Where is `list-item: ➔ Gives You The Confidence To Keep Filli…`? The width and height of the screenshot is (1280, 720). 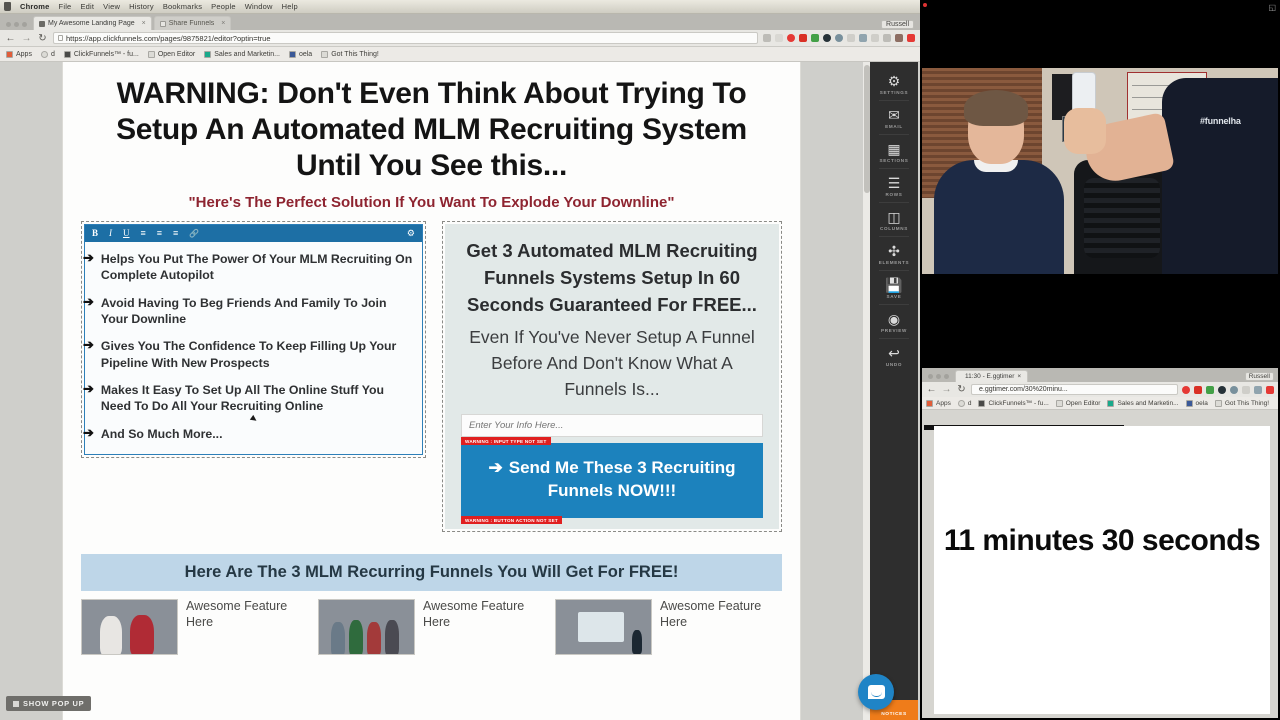
list-item: ➔ Gives You The Confidence To Keep Filli… is located at coordinates (248, 354).